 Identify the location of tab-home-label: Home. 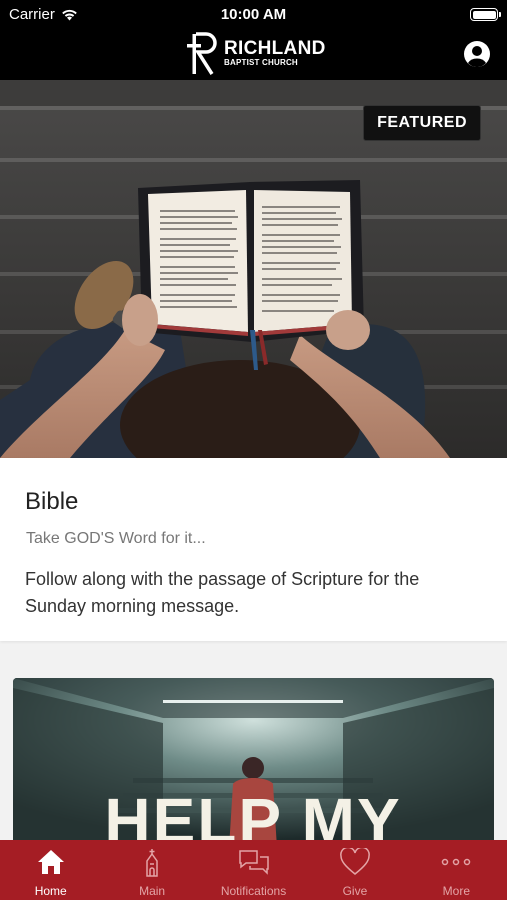
(50, 891).